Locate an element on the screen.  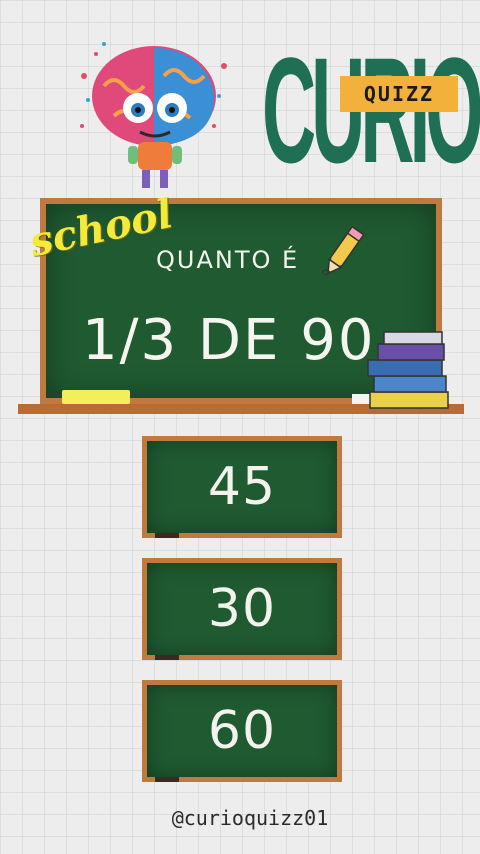
chalk-stick is located at coordinates (96, 397).